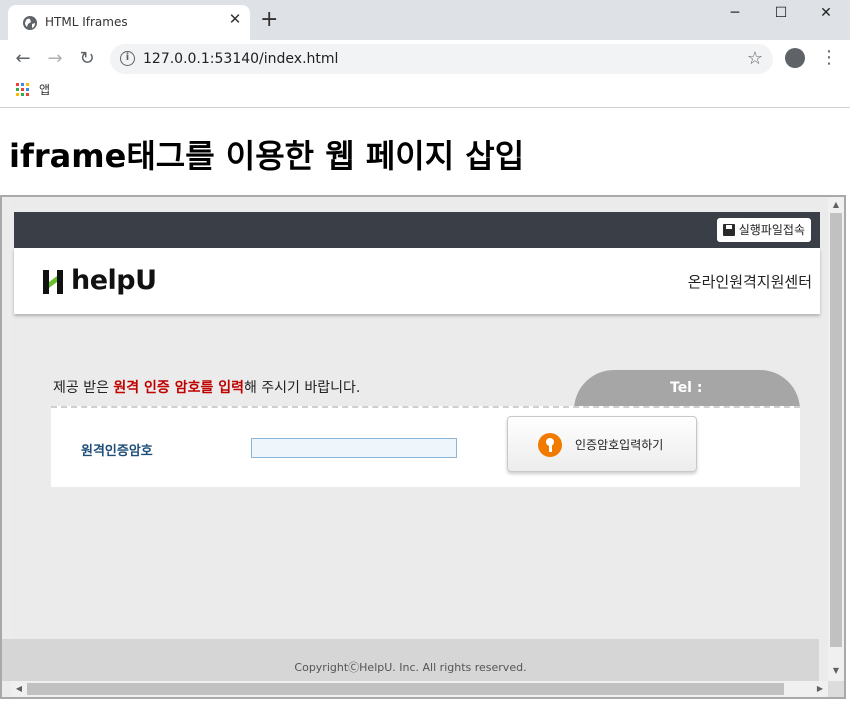 This screenshot has height=726, width=850. What do you see at coordinates (441, 59) in the screenshot?
I see `address-bar: i 127.0.0.1:53140/index.html ☆` at bounding box center [441, 59].